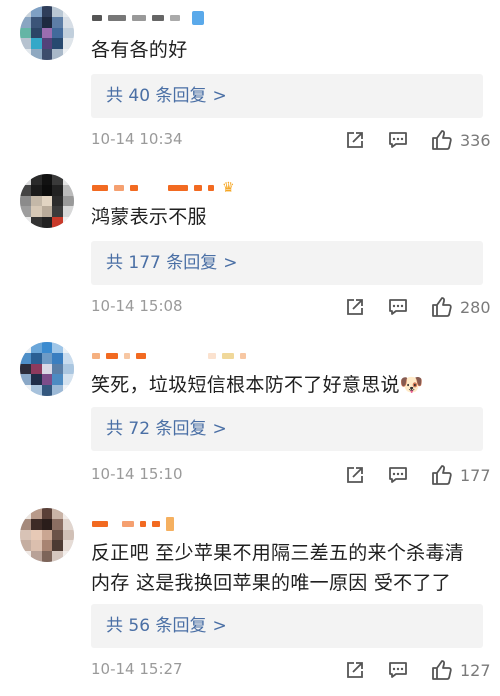  Describe the element at coordinates (156, 626) in the screenshot. I see `replies-label: 共 56 条回复` at that location.